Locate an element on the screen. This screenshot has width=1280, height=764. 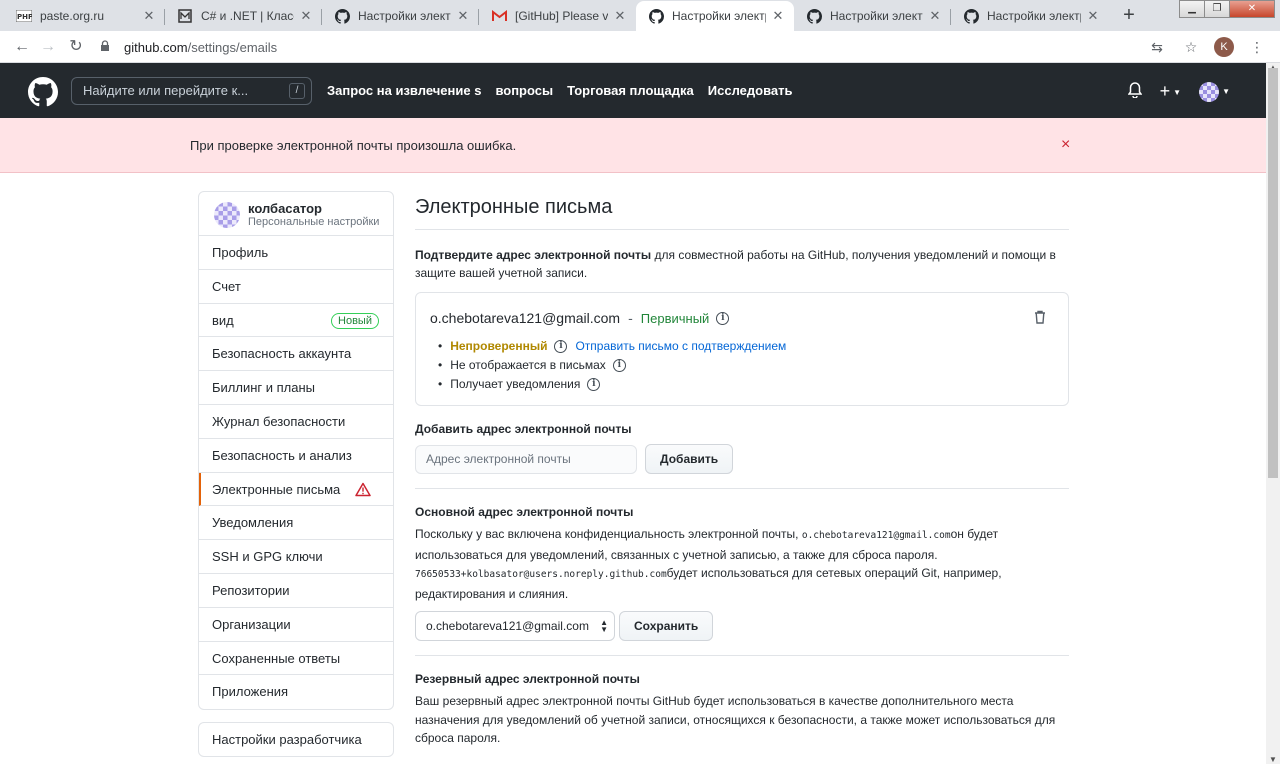
divider is located at coordinates (742, 655).